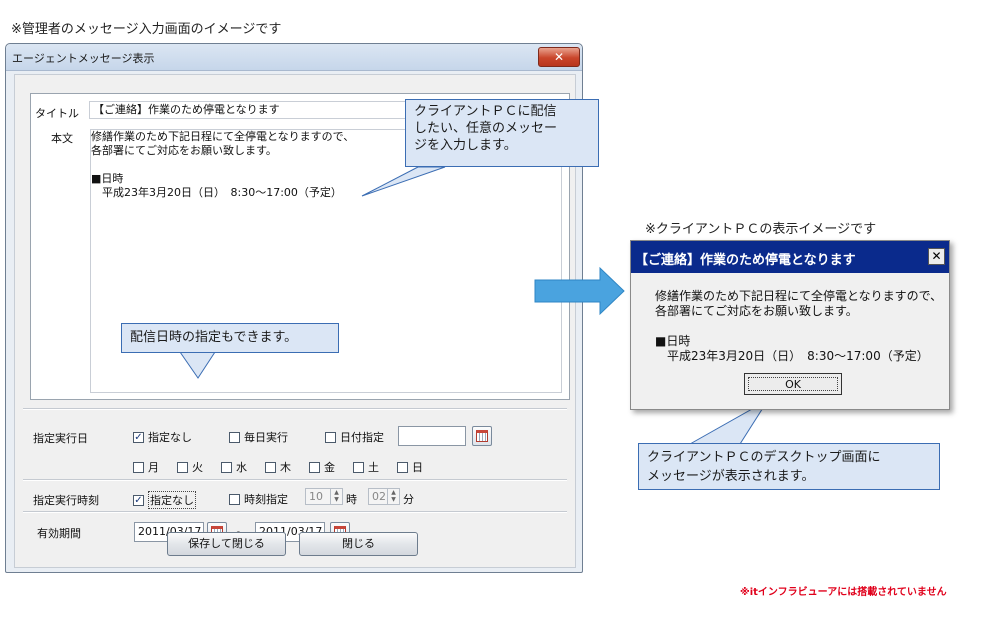 The image size is (985, 622). What do you see at coordinates (579, 291) in the screenshot?
I see `right-arrow-icon` at bounding box center [579, 291].